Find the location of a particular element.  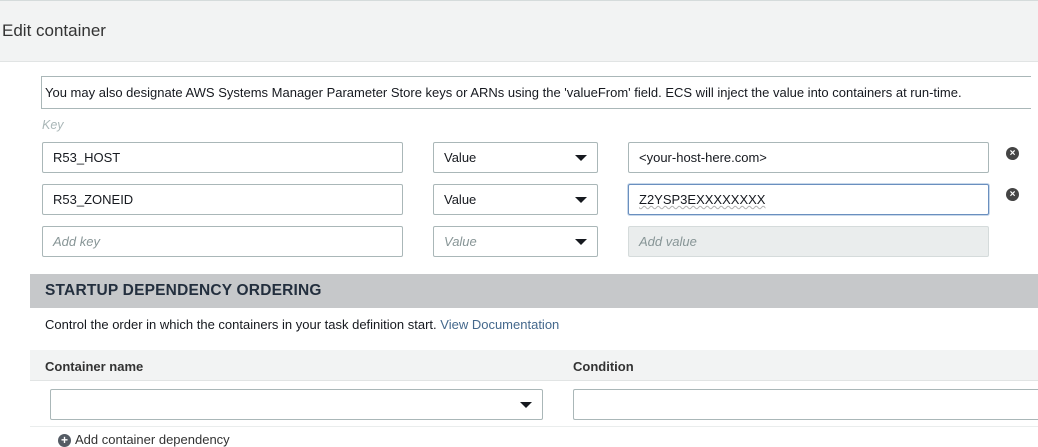

dependency-table-header: Container name Condition is located at coordinates (534, 365).